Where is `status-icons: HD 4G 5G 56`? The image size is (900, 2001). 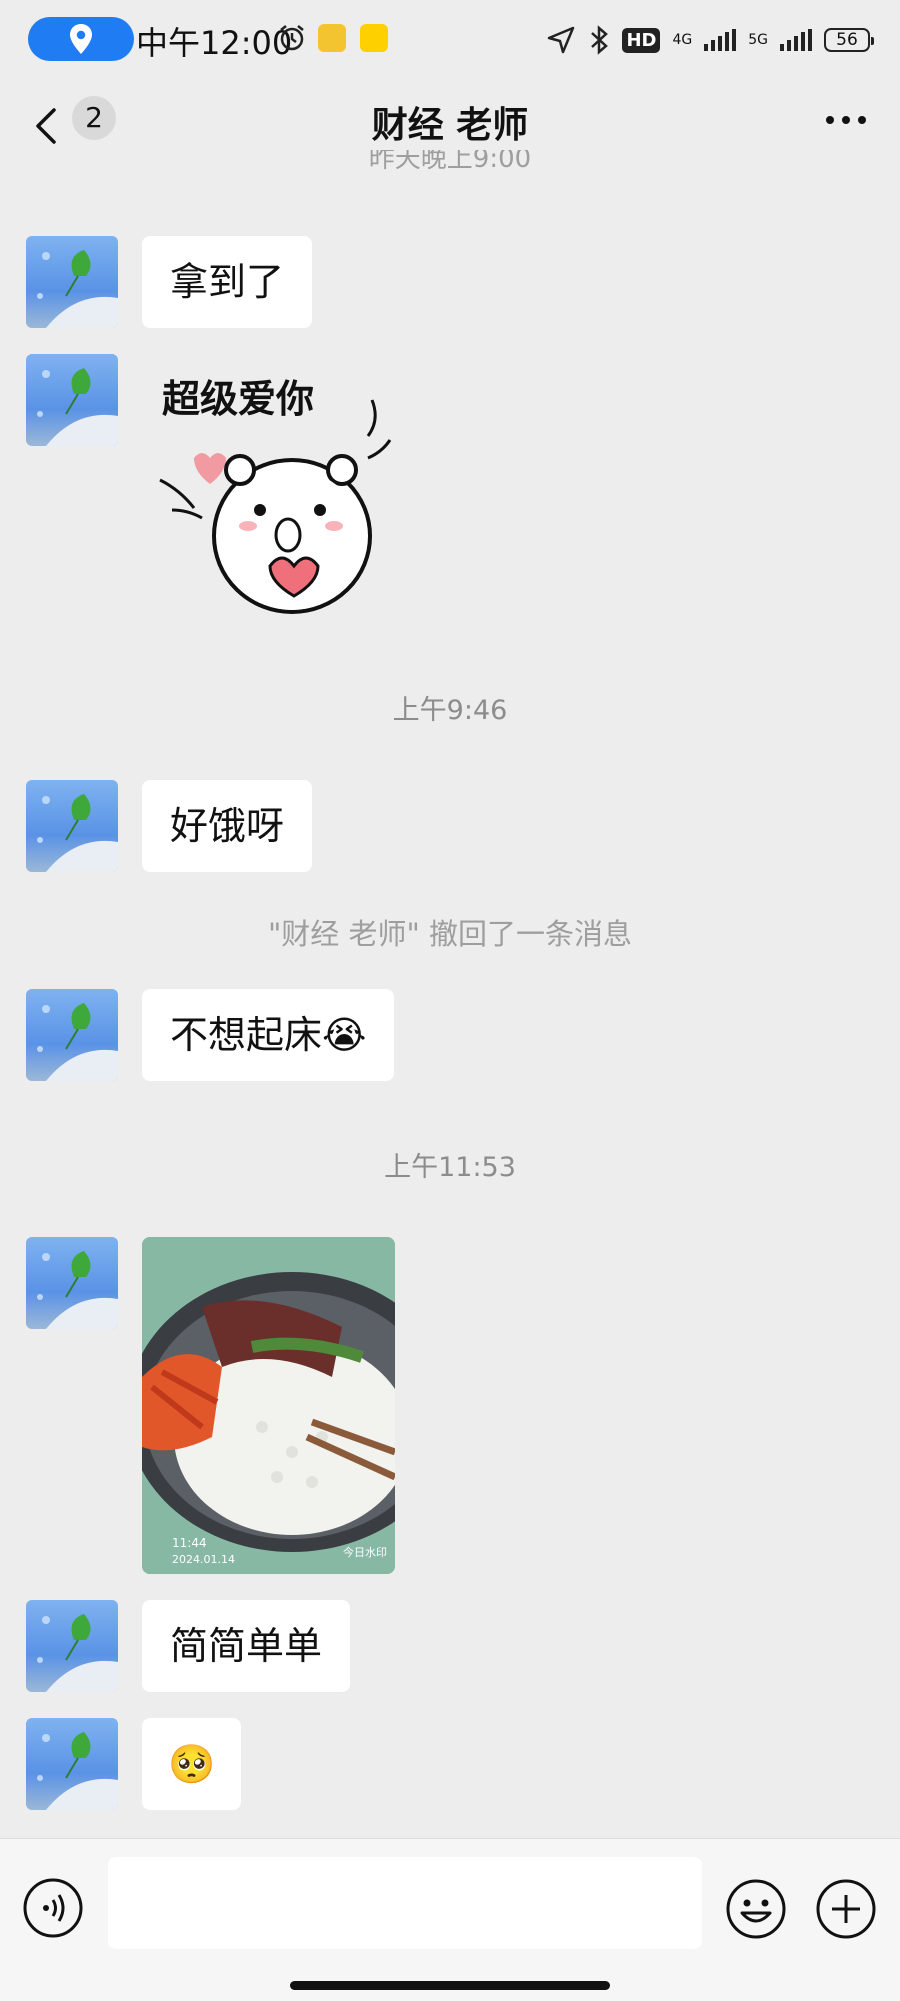
status-icons: HD 4G 5G 56 is located at coordinates (710, 40).